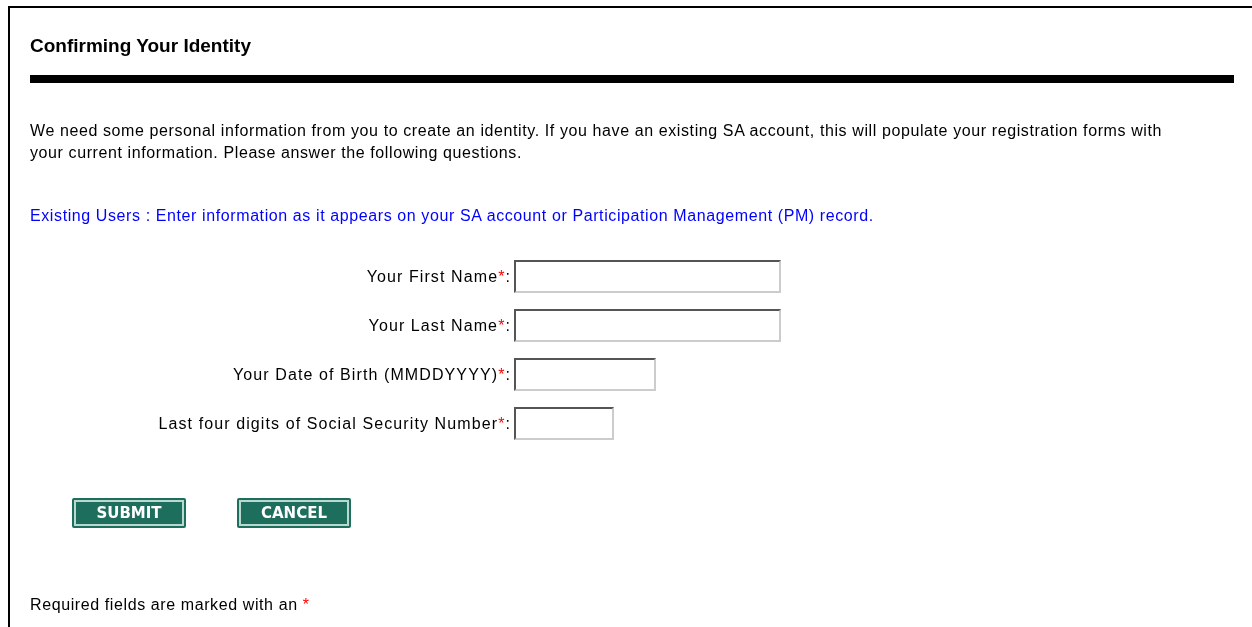 Image resolution: width=1252 pixels, height=627 pixels. I want to click on page-heading: Confirming Your Identity, so click(141, 46).